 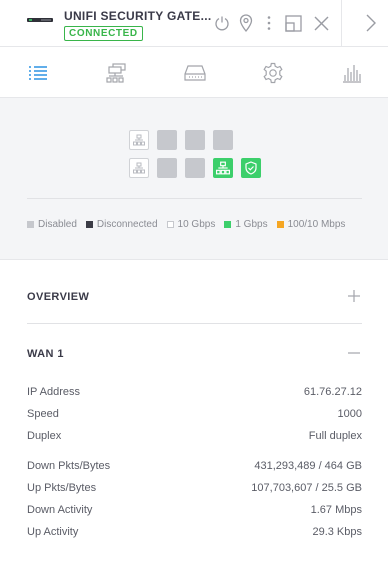 What do you see at coordinates (246, 23) in the screenshot?
I see `locate-icon` at bounding box center [246, 23].